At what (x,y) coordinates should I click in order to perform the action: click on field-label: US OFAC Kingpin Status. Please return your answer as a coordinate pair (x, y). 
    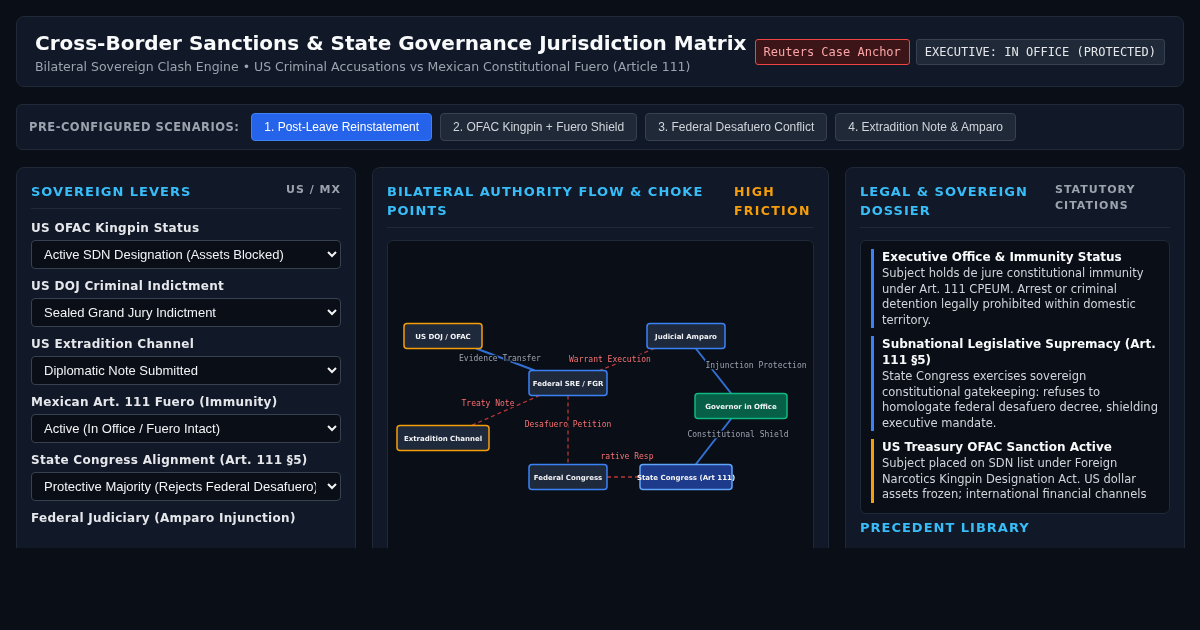
    Looking at the image, I should click on (116, 228).